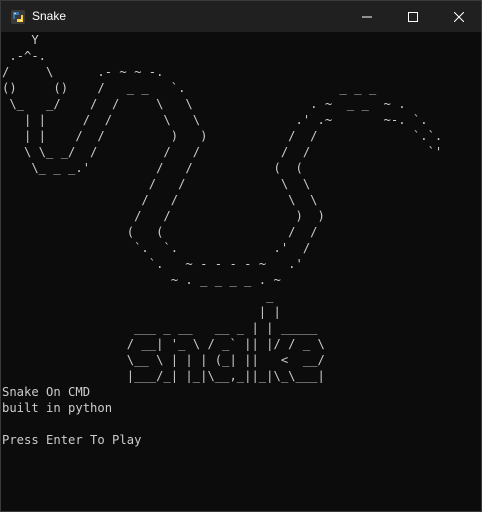  I want to click on python-icon, so click(18, 17).